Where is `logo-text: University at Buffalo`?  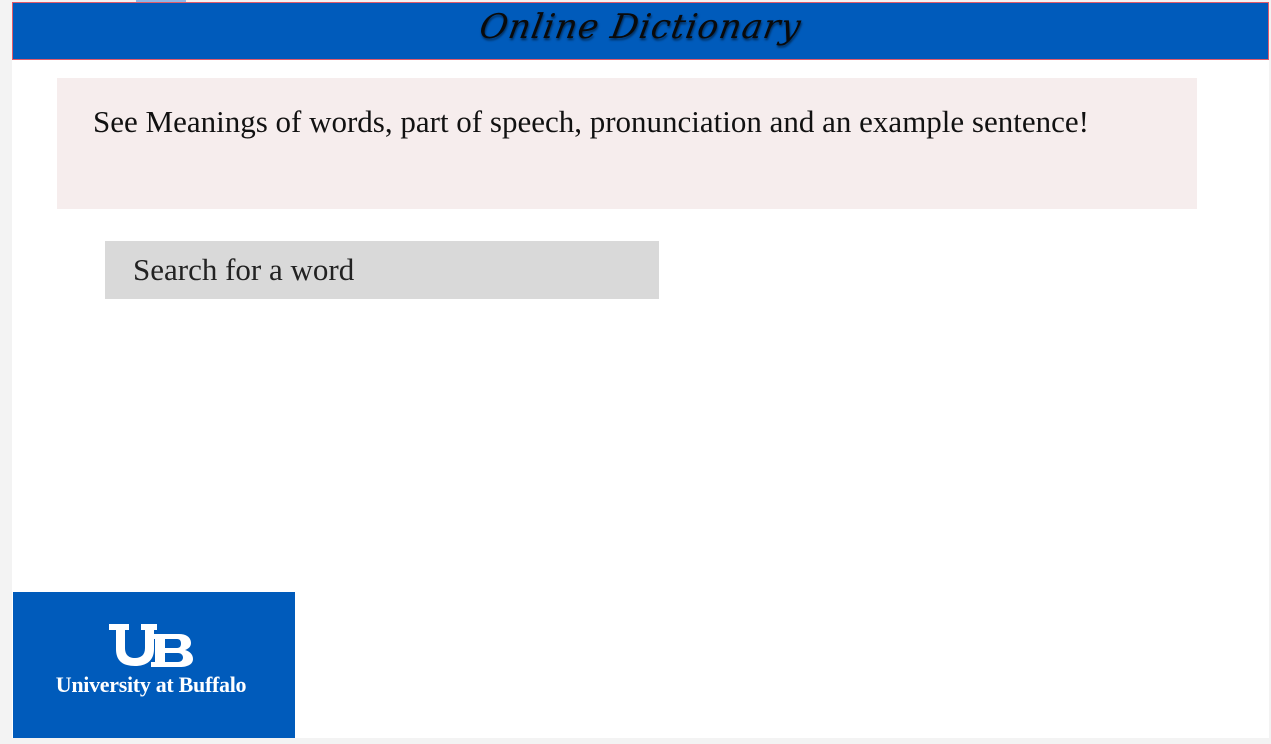 logo-text: University at Buffalo is located at coordinates (151, 684).